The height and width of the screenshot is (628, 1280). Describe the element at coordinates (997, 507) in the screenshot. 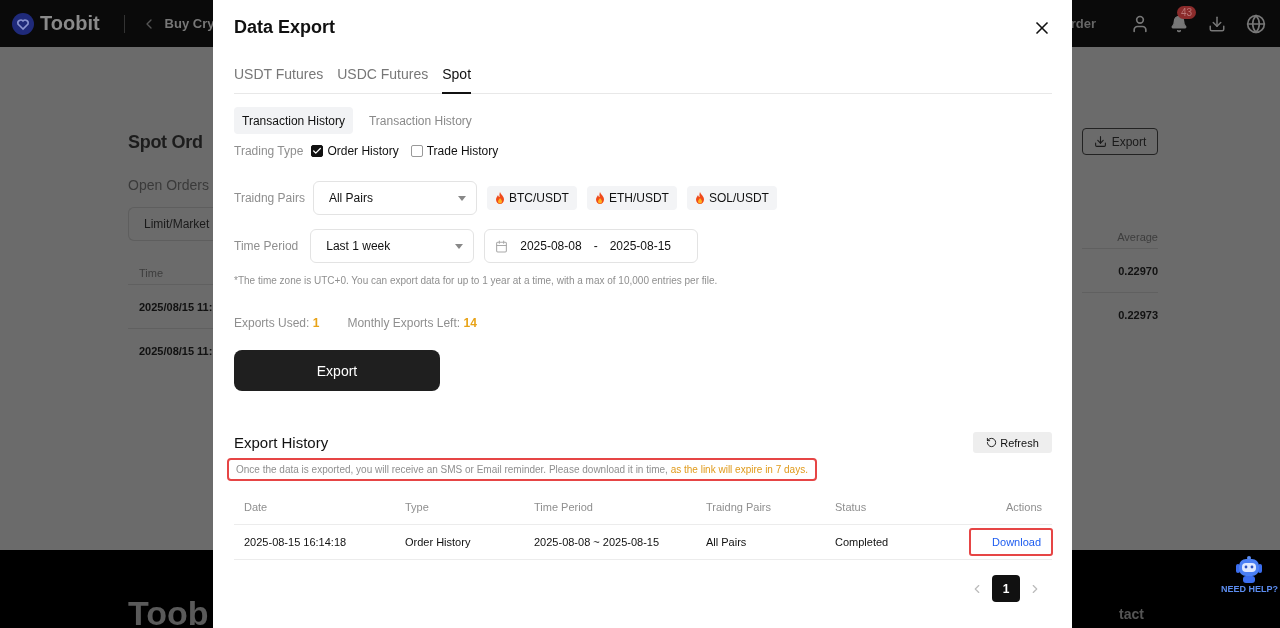

I see `column-header: Actions` at that location.